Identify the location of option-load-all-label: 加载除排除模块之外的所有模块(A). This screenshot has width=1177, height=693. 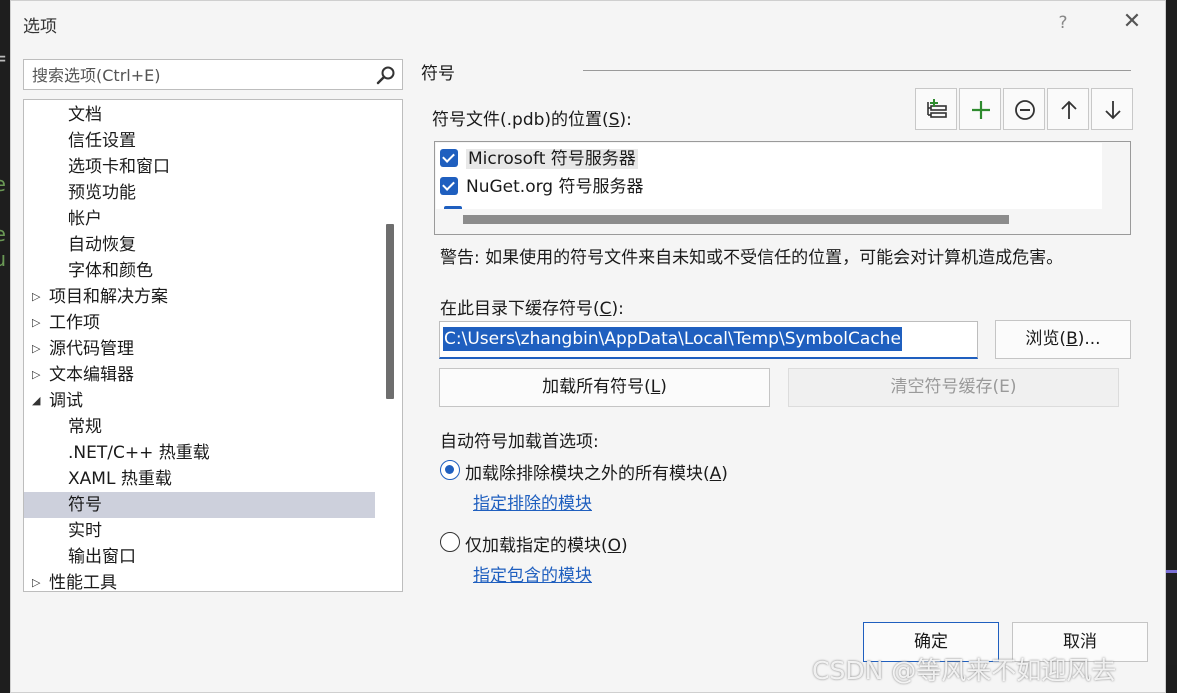
(596, 471).